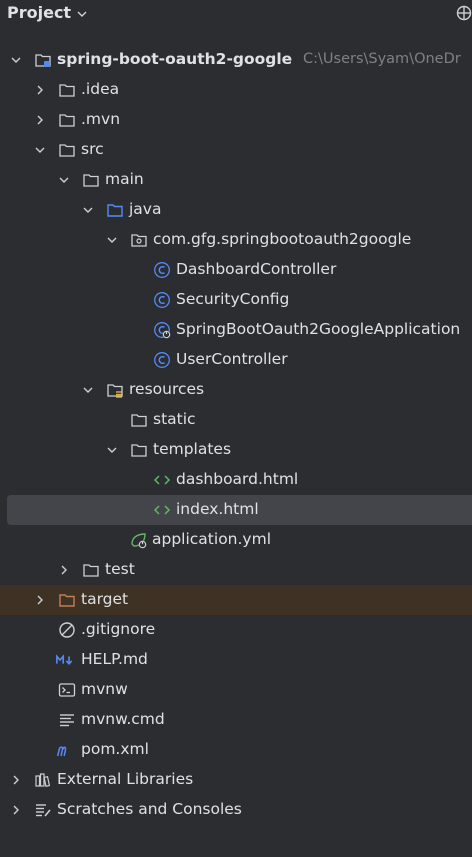  I want to click on library-icon, so click(43, 780).